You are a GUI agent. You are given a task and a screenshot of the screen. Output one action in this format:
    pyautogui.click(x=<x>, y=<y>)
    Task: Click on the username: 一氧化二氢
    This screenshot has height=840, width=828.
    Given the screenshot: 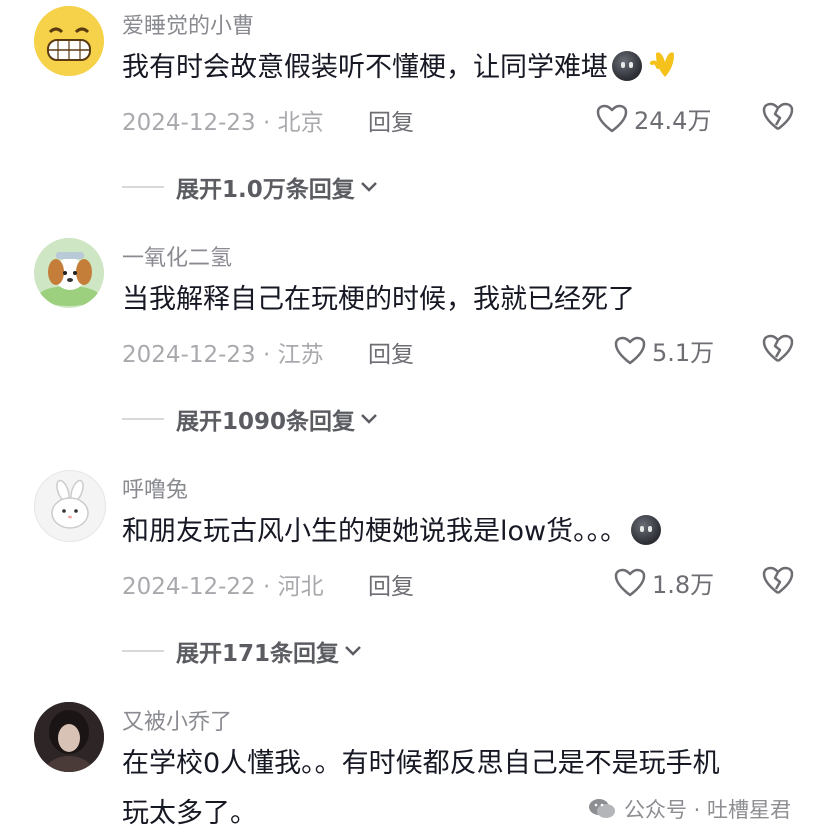 What is the action you would take?
    pyautogui.click(x=177, y=256)
    